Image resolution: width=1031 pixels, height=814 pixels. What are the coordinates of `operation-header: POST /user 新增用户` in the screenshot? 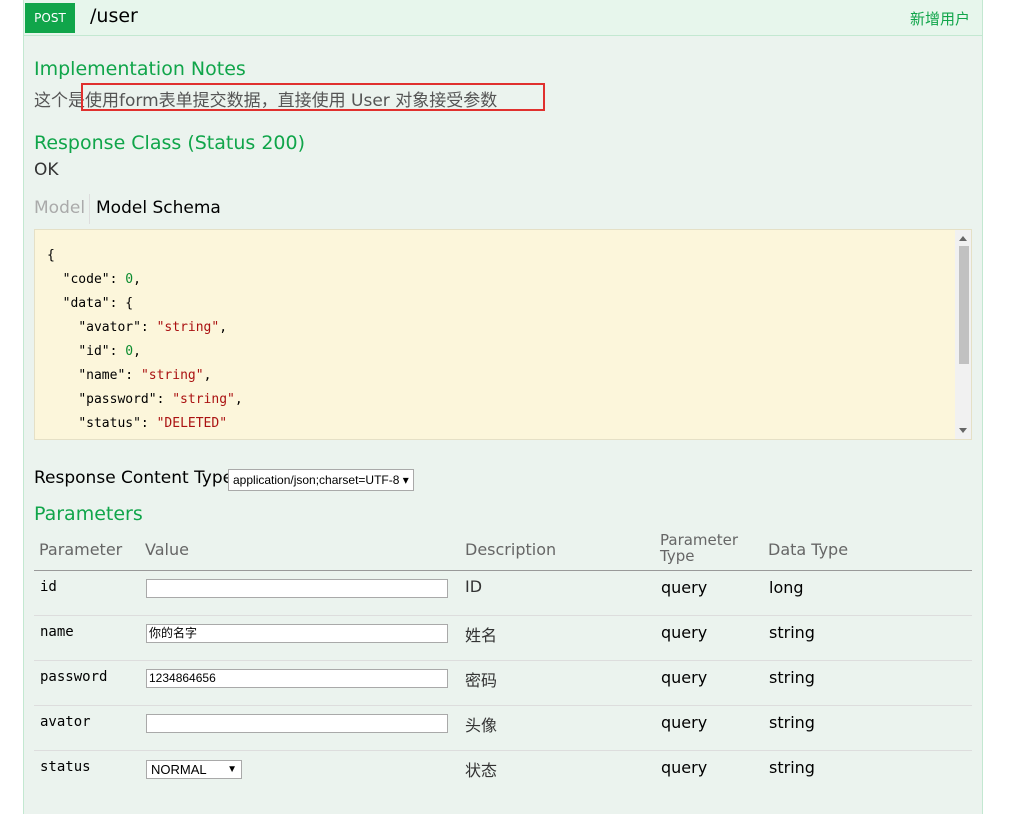 It's located at (503, 18).